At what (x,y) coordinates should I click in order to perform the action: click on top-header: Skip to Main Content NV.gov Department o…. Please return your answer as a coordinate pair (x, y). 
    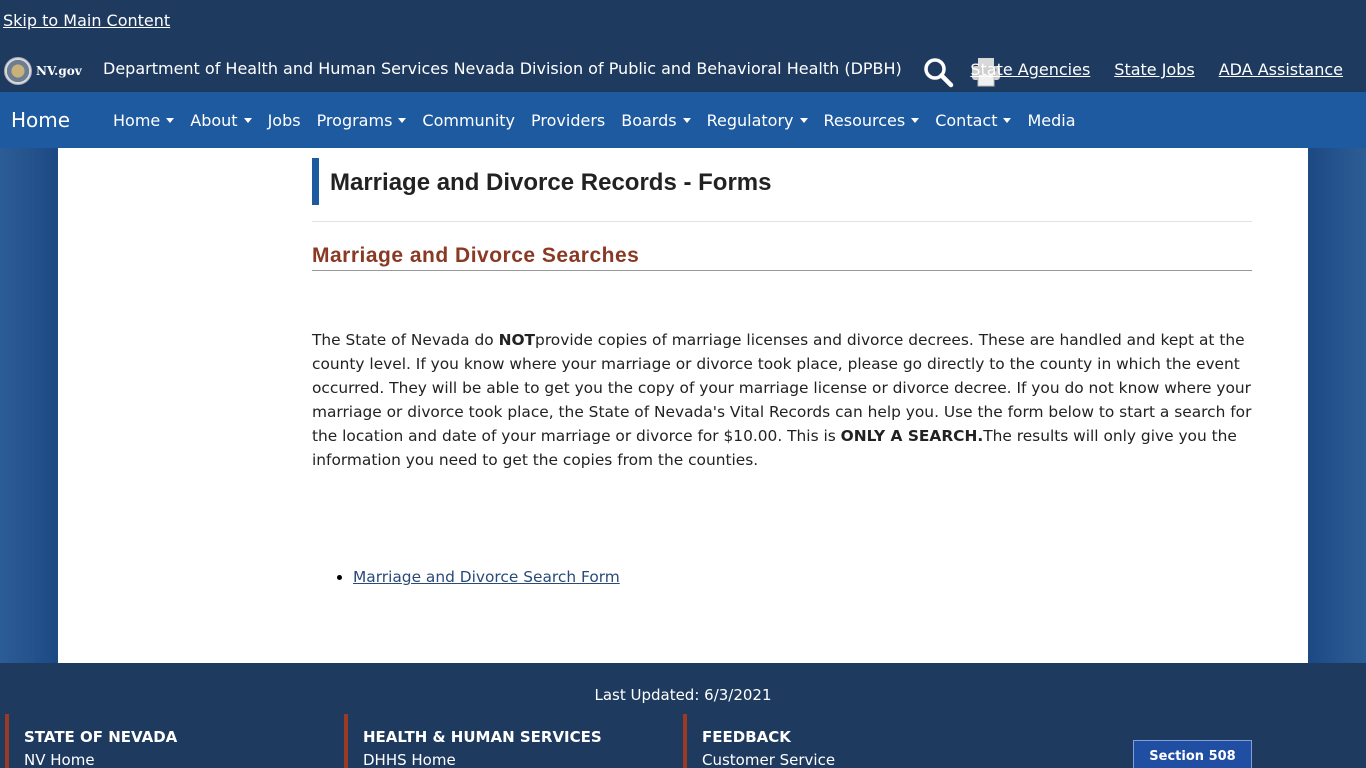
    Looking at the image, I should click on (683, 46).